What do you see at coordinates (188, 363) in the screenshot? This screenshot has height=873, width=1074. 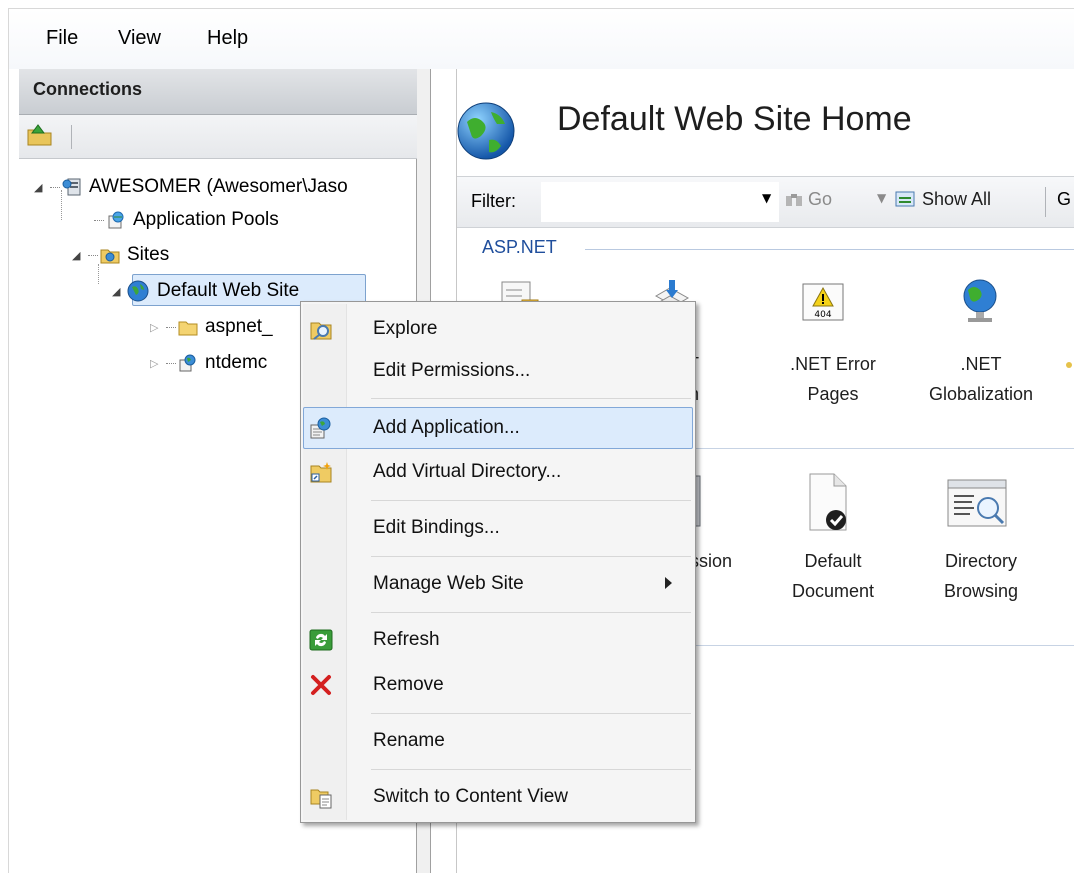 I see `application-icon` at bounding box center [188, 363].